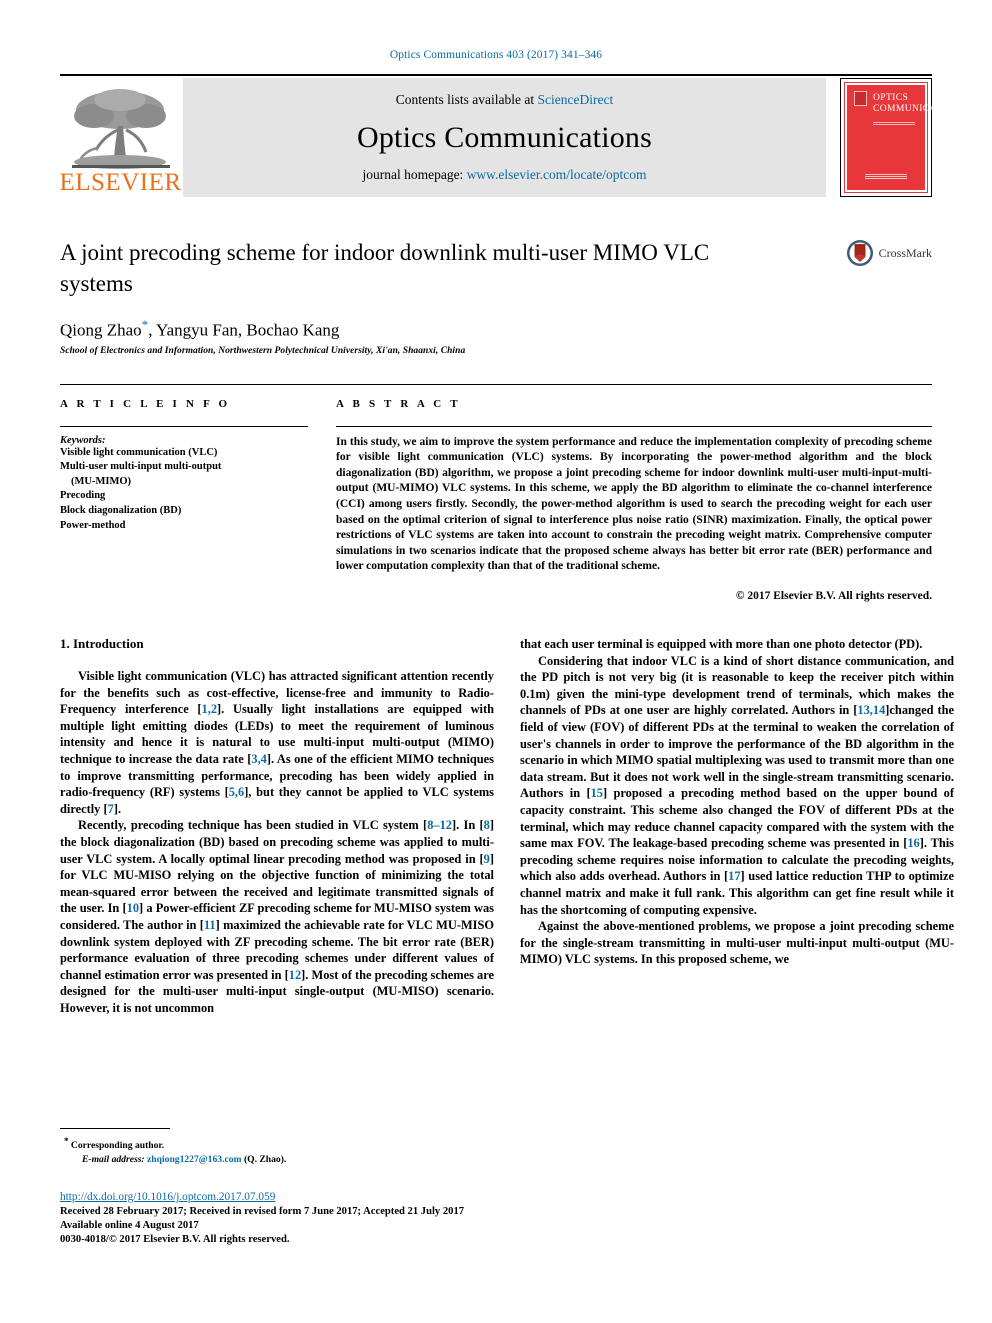  What do you see at coordinates (117, 1146) in the screenshot?
I see `corresponding-author-text: Corresponding author.` at bounding box center [117, 1146].